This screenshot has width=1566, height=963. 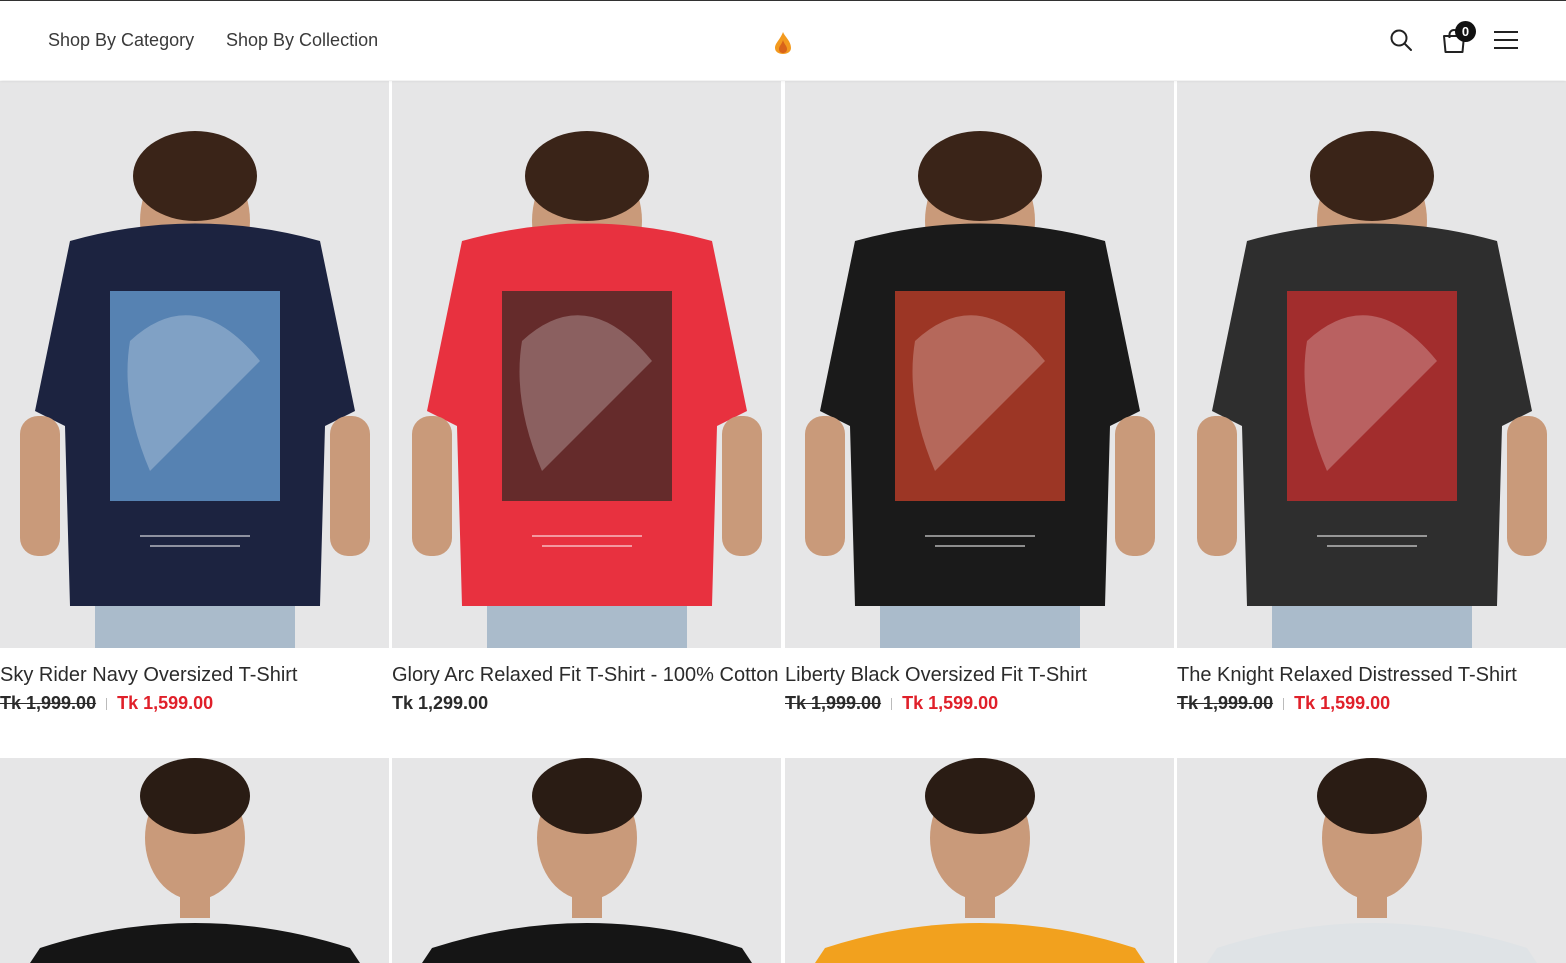 What do you see at coordinates (121, 40) in the screenshot?
I see `nav-shop-by-category: Shop By Category` at bounding box center [121, 40].